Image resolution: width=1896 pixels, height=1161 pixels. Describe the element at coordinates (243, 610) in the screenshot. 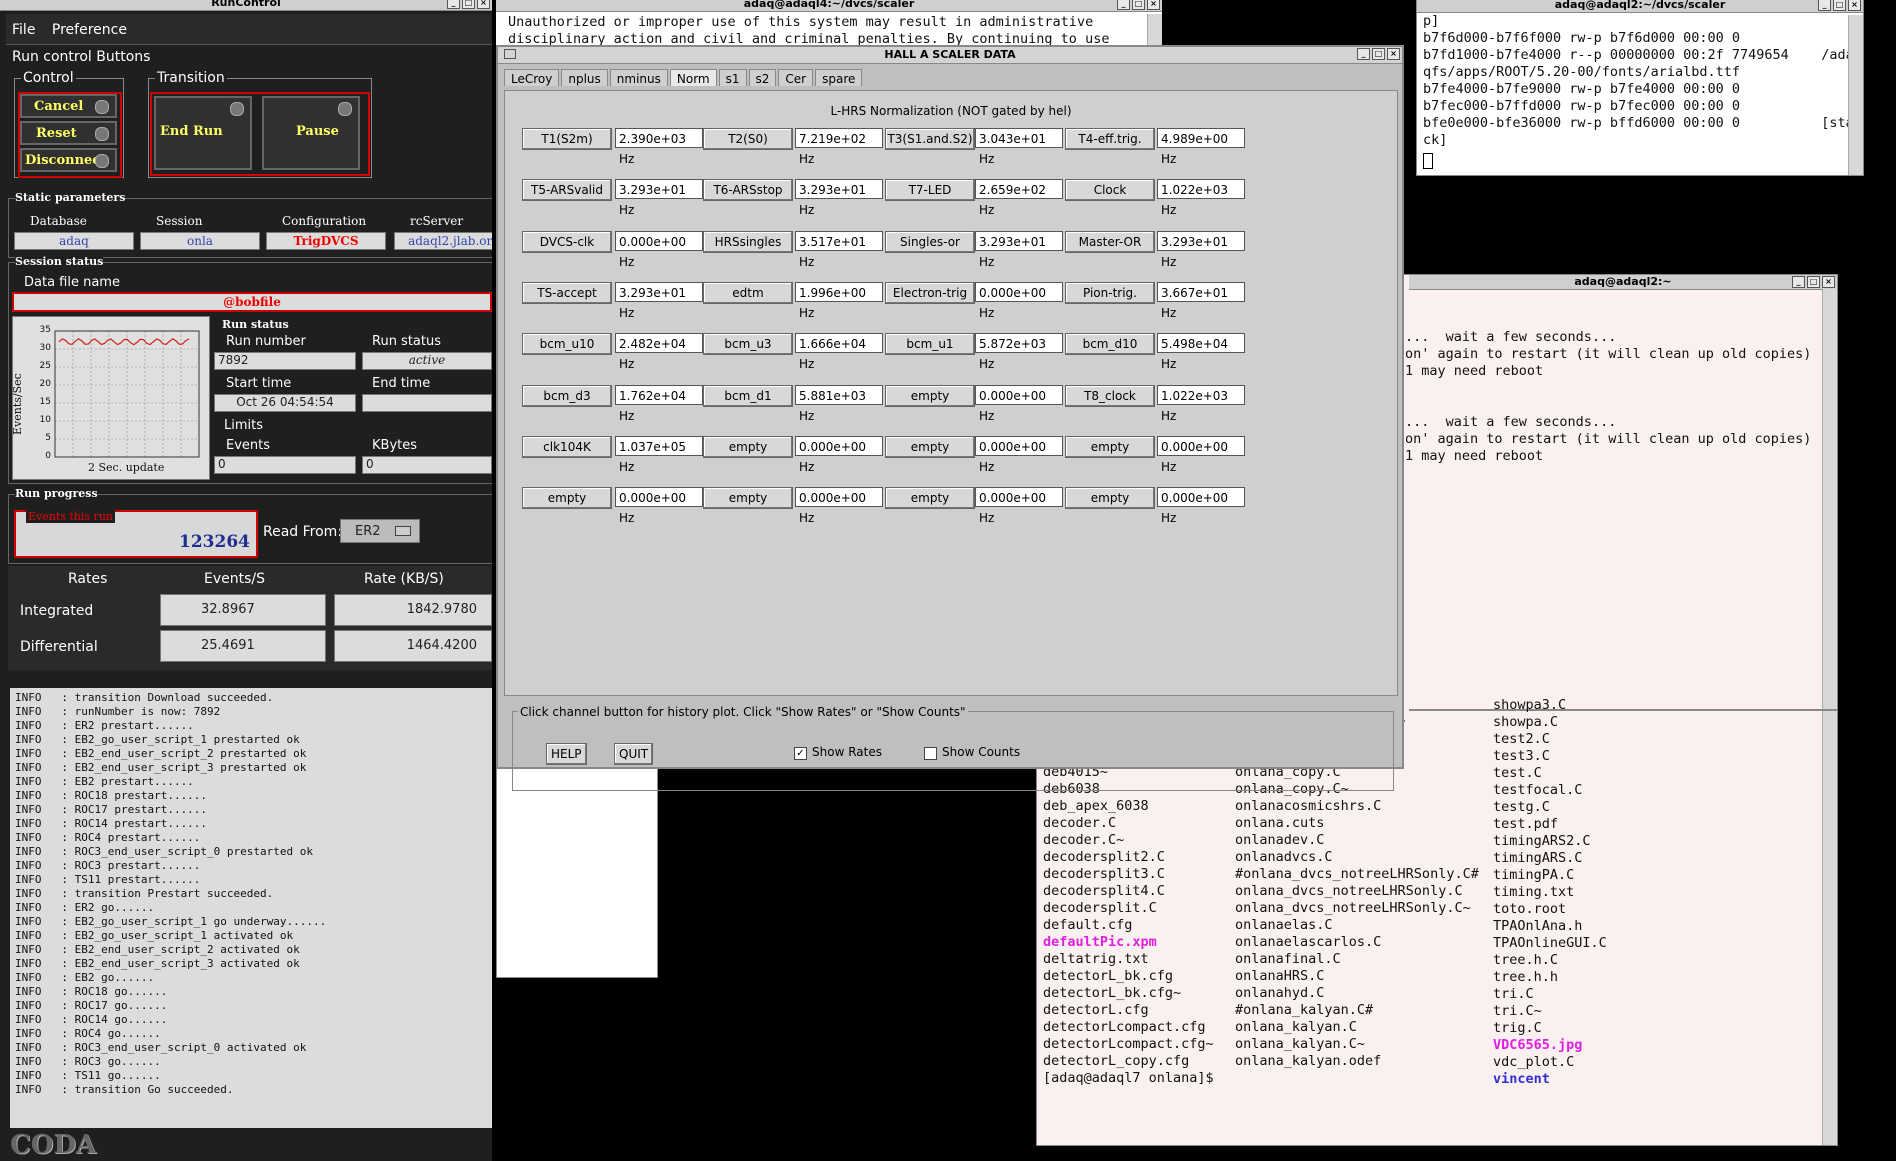

I see `integrated-events-field: 32.8967` at that location.